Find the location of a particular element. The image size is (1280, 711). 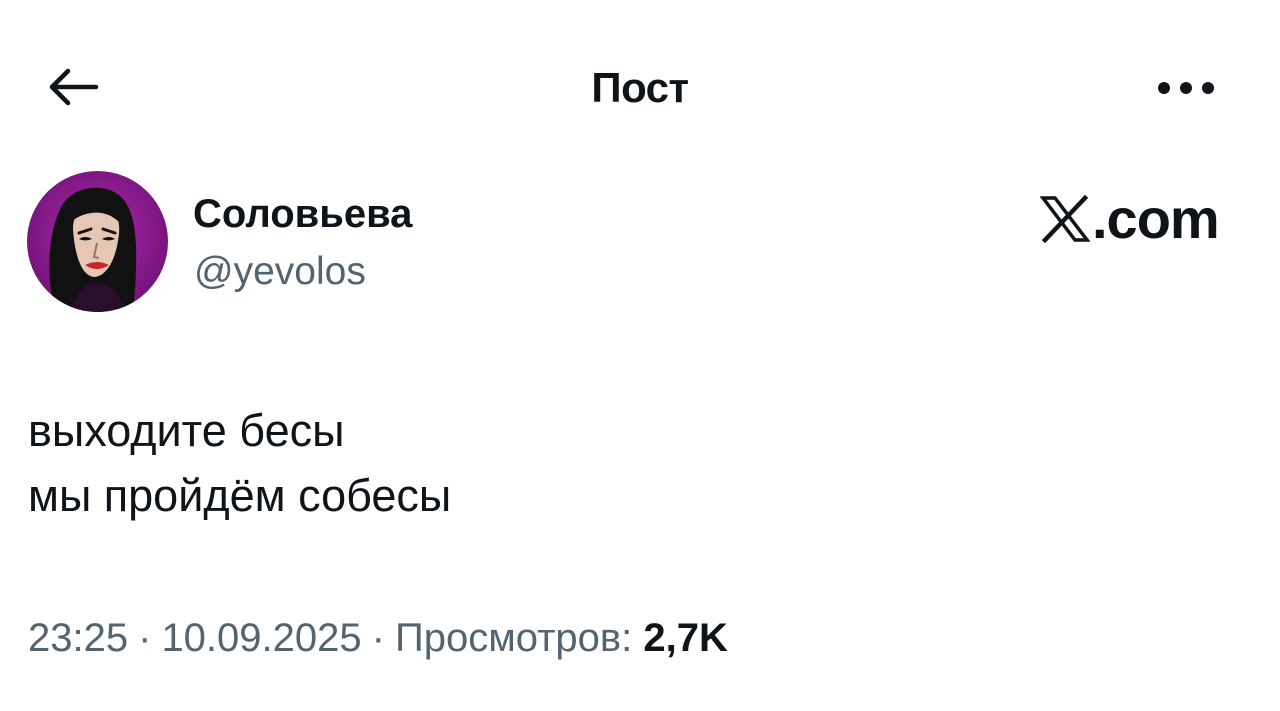

more-options-button is located at coordinates (1186, 88).